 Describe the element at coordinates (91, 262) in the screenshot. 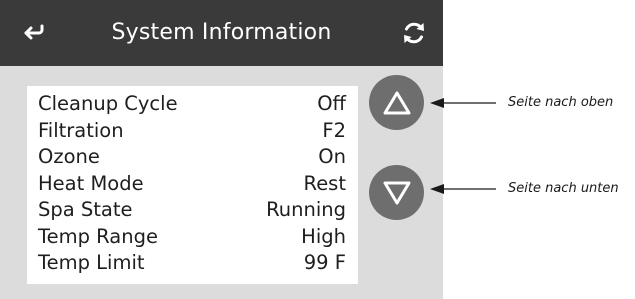

I see `row-label: Temp Limit` at that location.